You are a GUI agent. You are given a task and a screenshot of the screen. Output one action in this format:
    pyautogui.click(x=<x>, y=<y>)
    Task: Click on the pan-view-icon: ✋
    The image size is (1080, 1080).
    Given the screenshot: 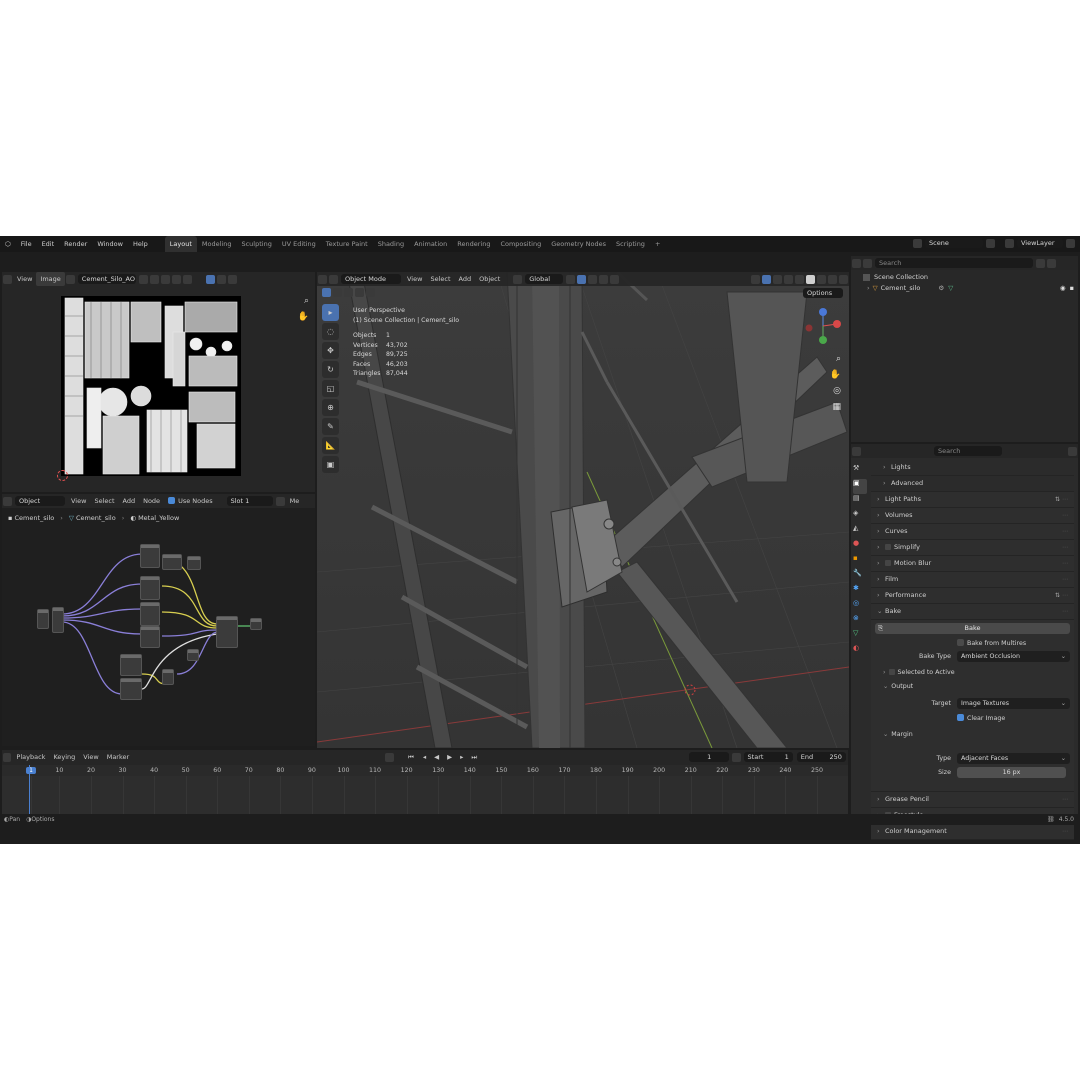 What is the action you would take?
    pyautogui.click(x=835, y=375)
    